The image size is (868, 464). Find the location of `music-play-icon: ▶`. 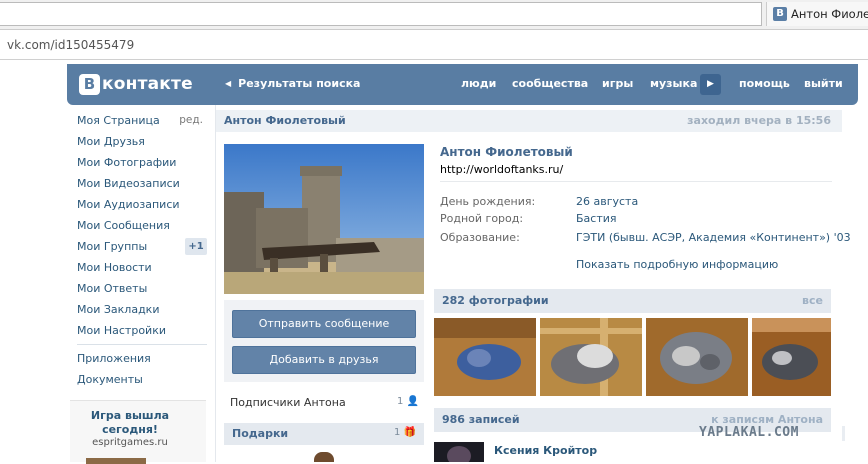

music-play-icon: ▶ is located at coordinates (710, 84).